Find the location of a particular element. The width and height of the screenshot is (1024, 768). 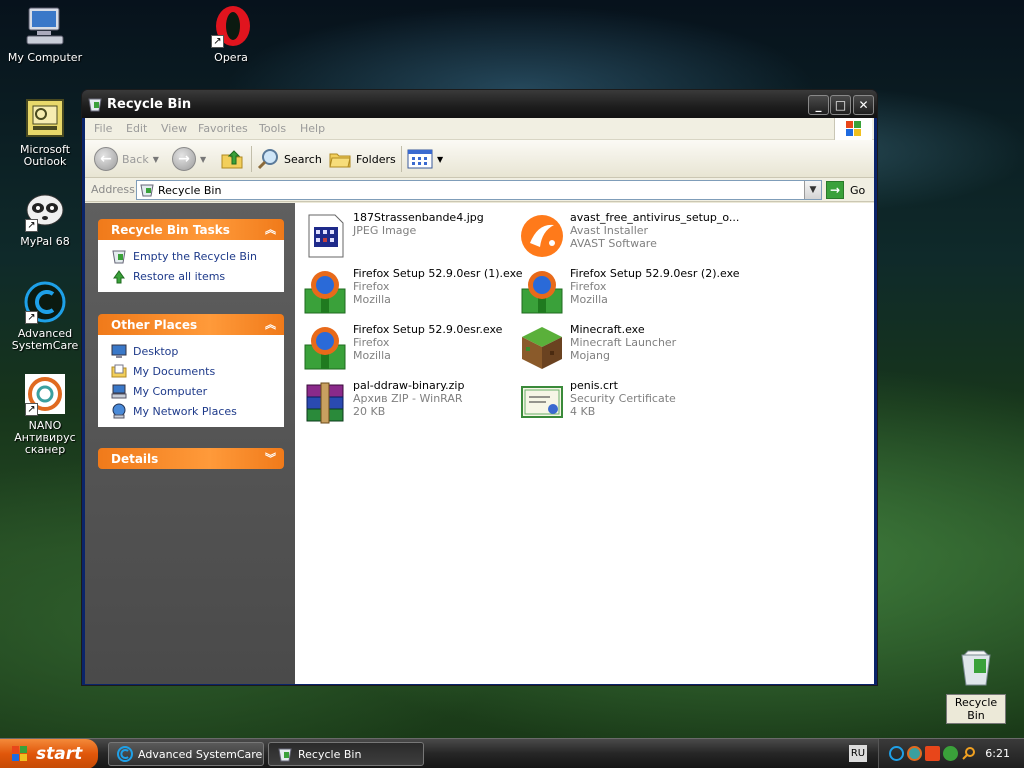

up-folder-icon is located at coordinates (232, 159).